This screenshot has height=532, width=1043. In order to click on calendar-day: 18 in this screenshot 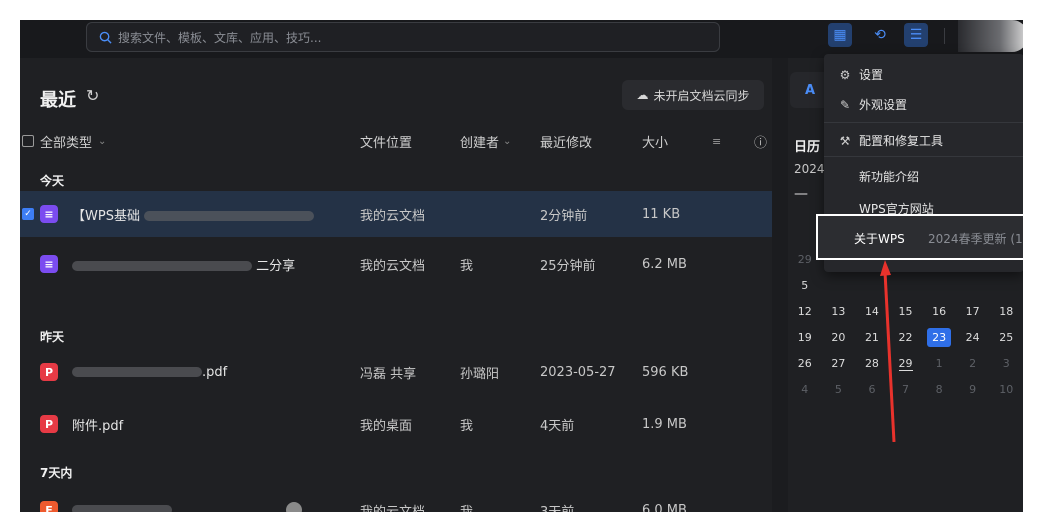, I will do `click(1006, 311)`.